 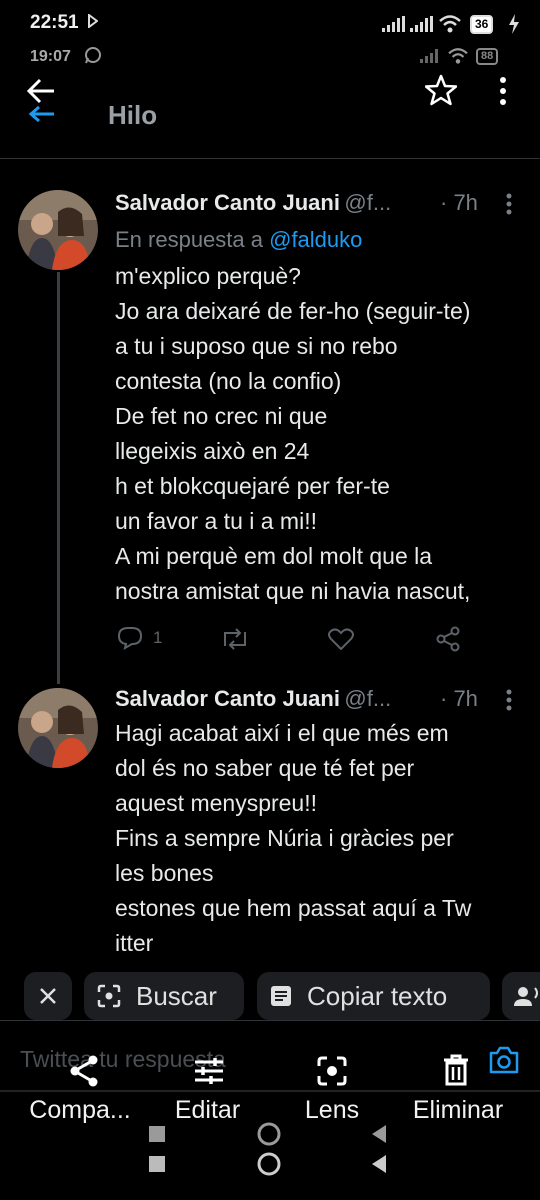 I want to click on share-icon, so click(x=84, y=1071).